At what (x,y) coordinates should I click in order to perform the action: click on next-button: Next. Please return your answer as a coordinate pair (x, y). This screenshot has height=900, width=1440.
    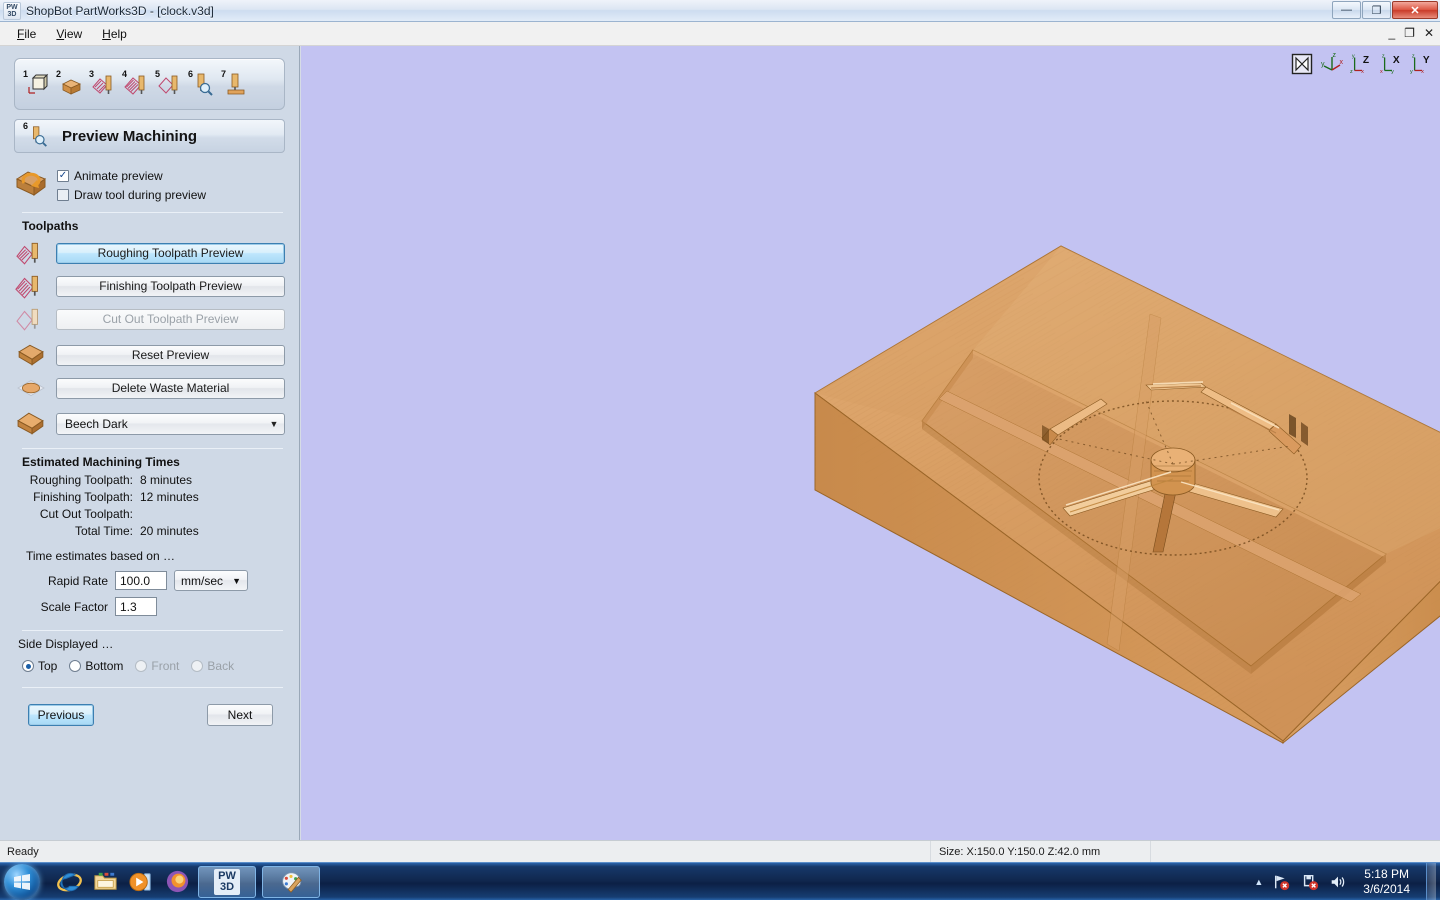
    Looking at the image, I should click on (240, 715).